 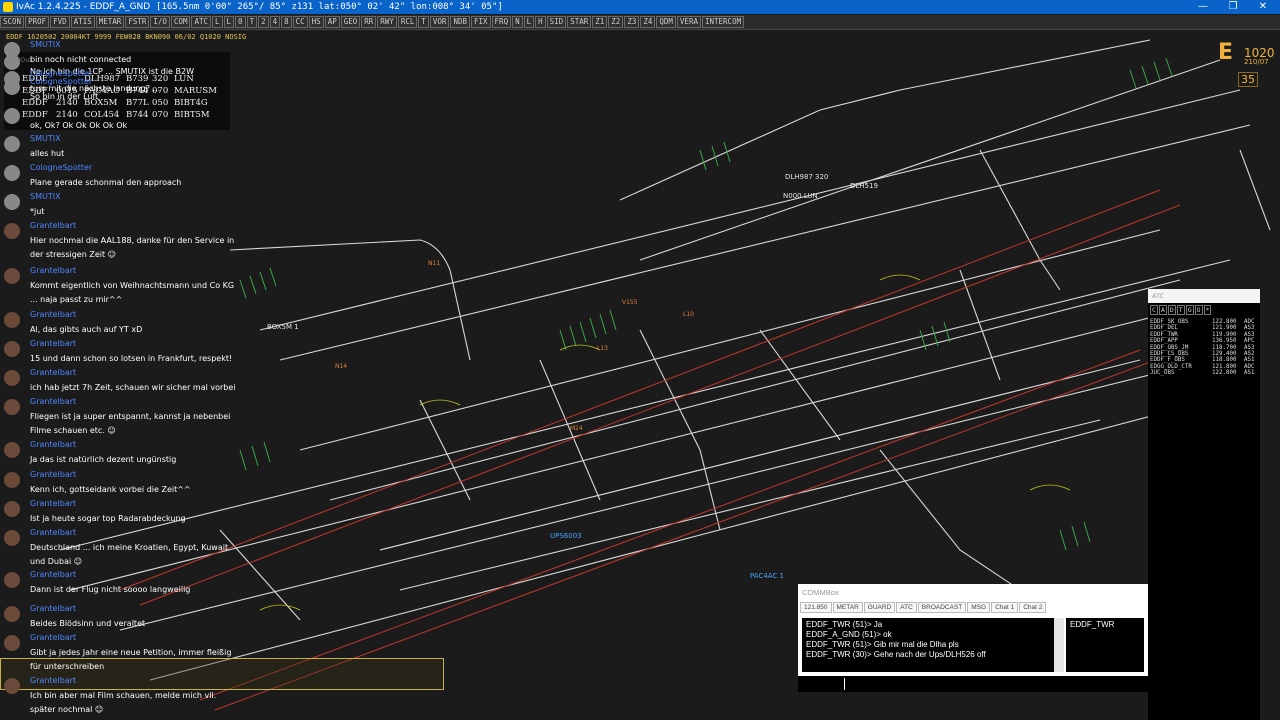 I want to click on toolbar-button-rwy: RWY, so click(x=387, y=22).